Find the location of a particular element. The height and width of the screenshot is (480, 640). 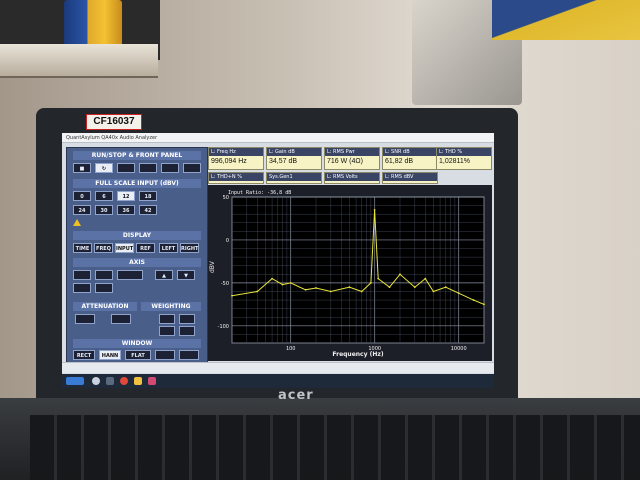

readout-sysgen: Sys.Gen1 is located at coordinates (294, 178).